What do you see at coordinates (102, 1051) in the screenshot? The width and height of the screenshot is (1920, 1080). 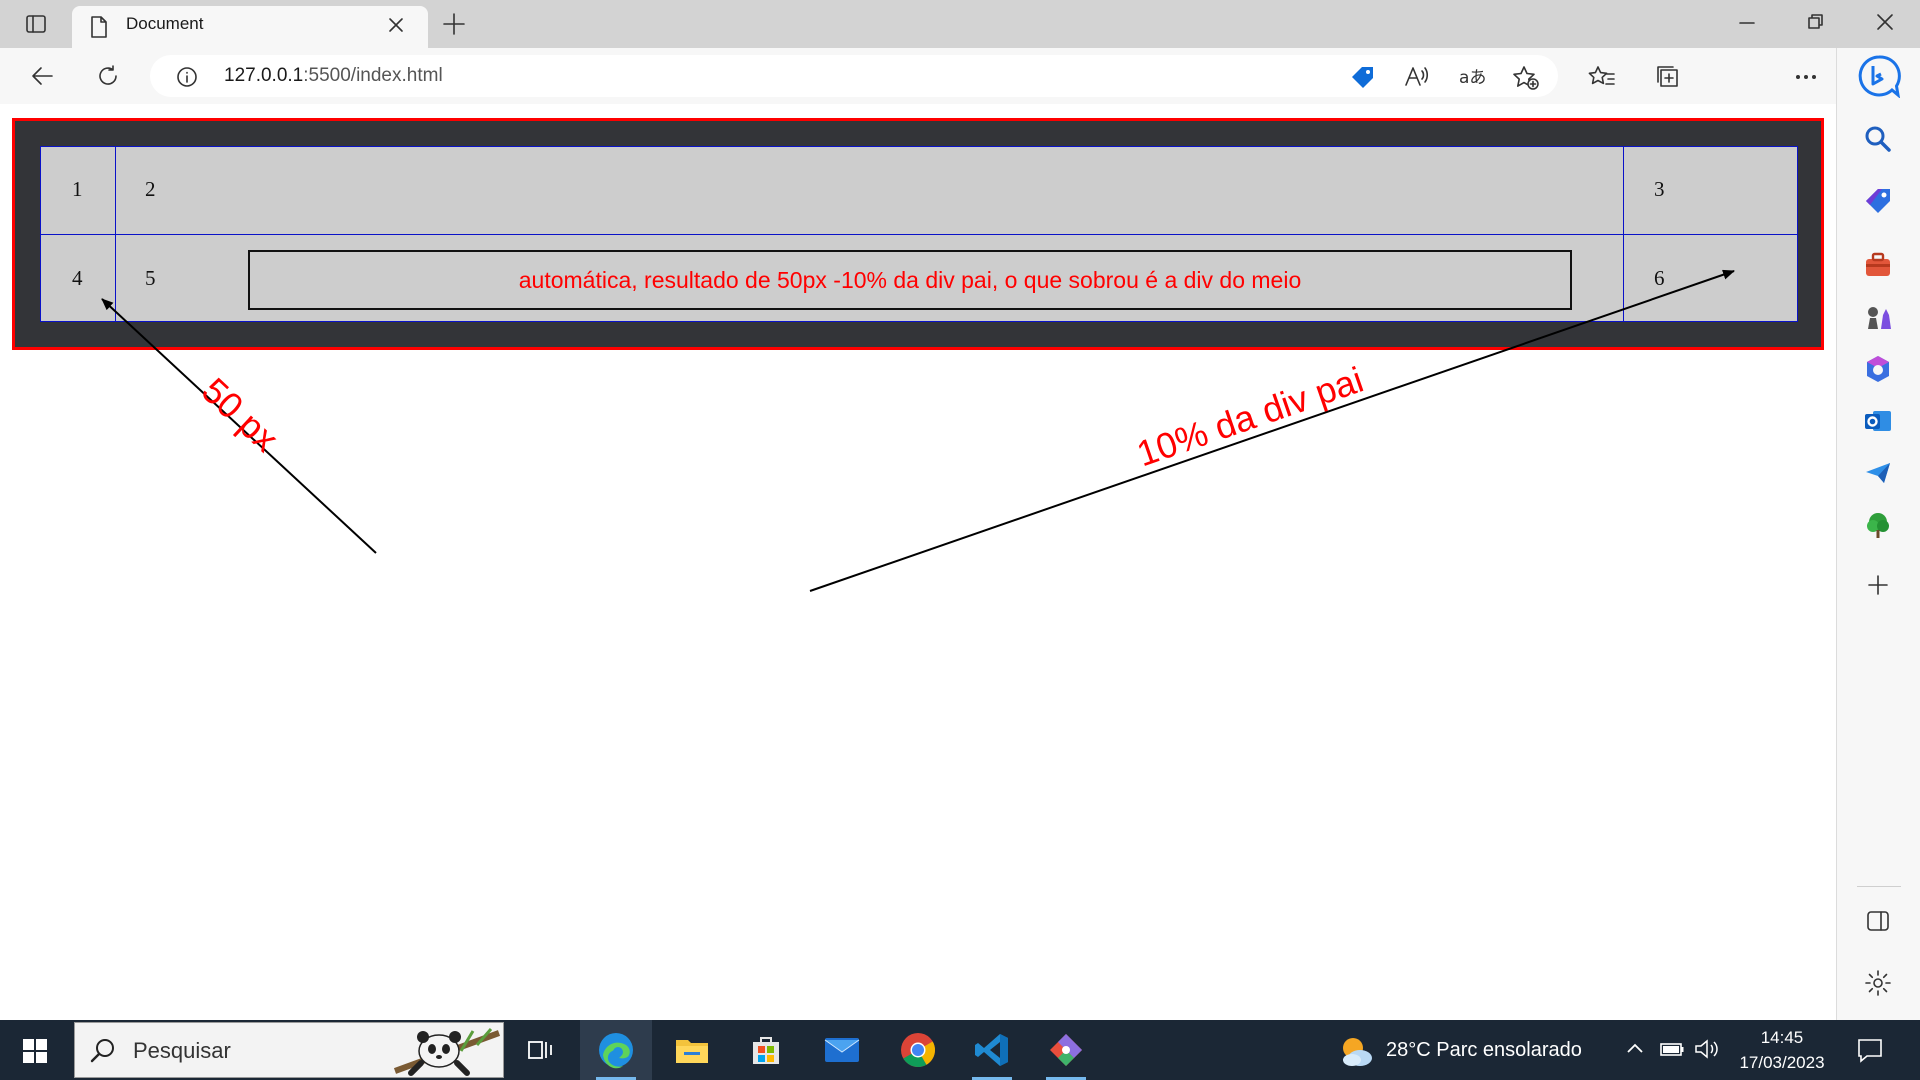 I see `search-icon` at bounding box center [102, 1051].